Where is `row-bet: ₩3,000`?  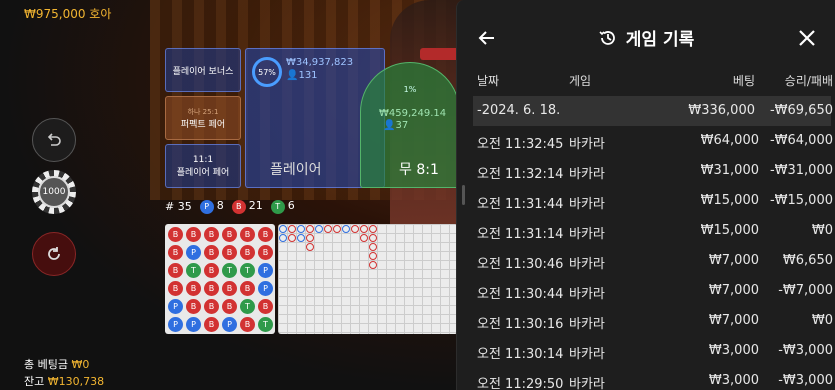
row-bet: ₩3,000 is located at coordinates (733, 350).